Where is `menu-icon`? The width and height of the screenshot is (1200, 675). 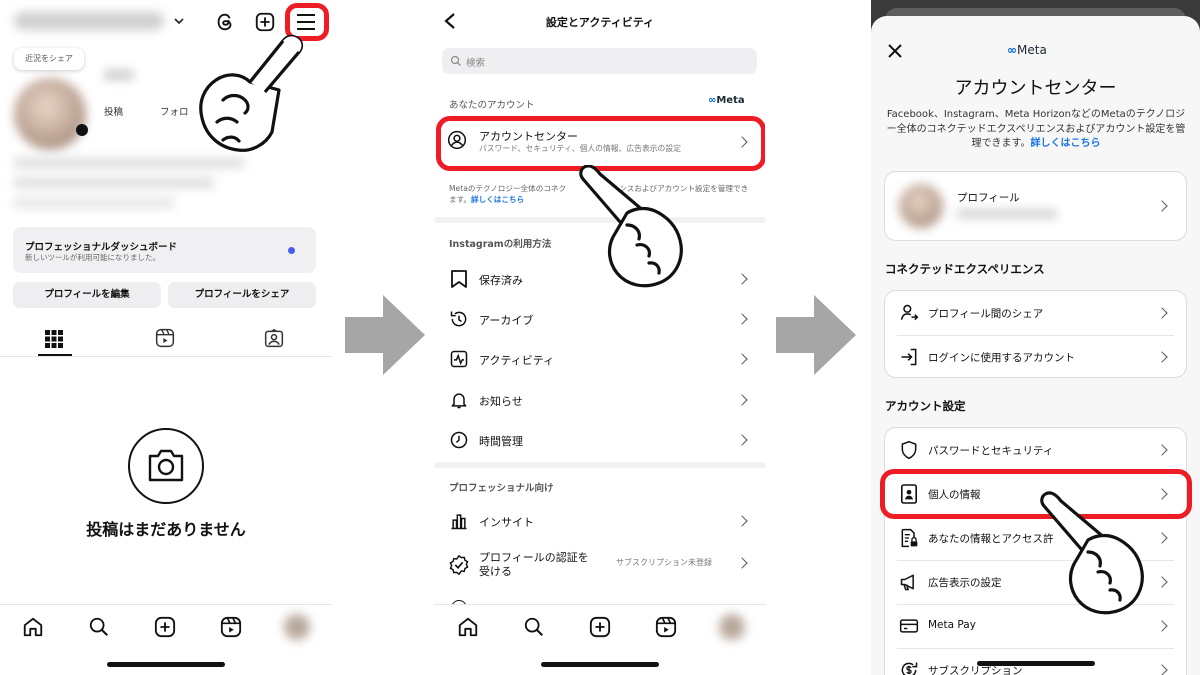 menu-icon is located at coordinates (306, 22).